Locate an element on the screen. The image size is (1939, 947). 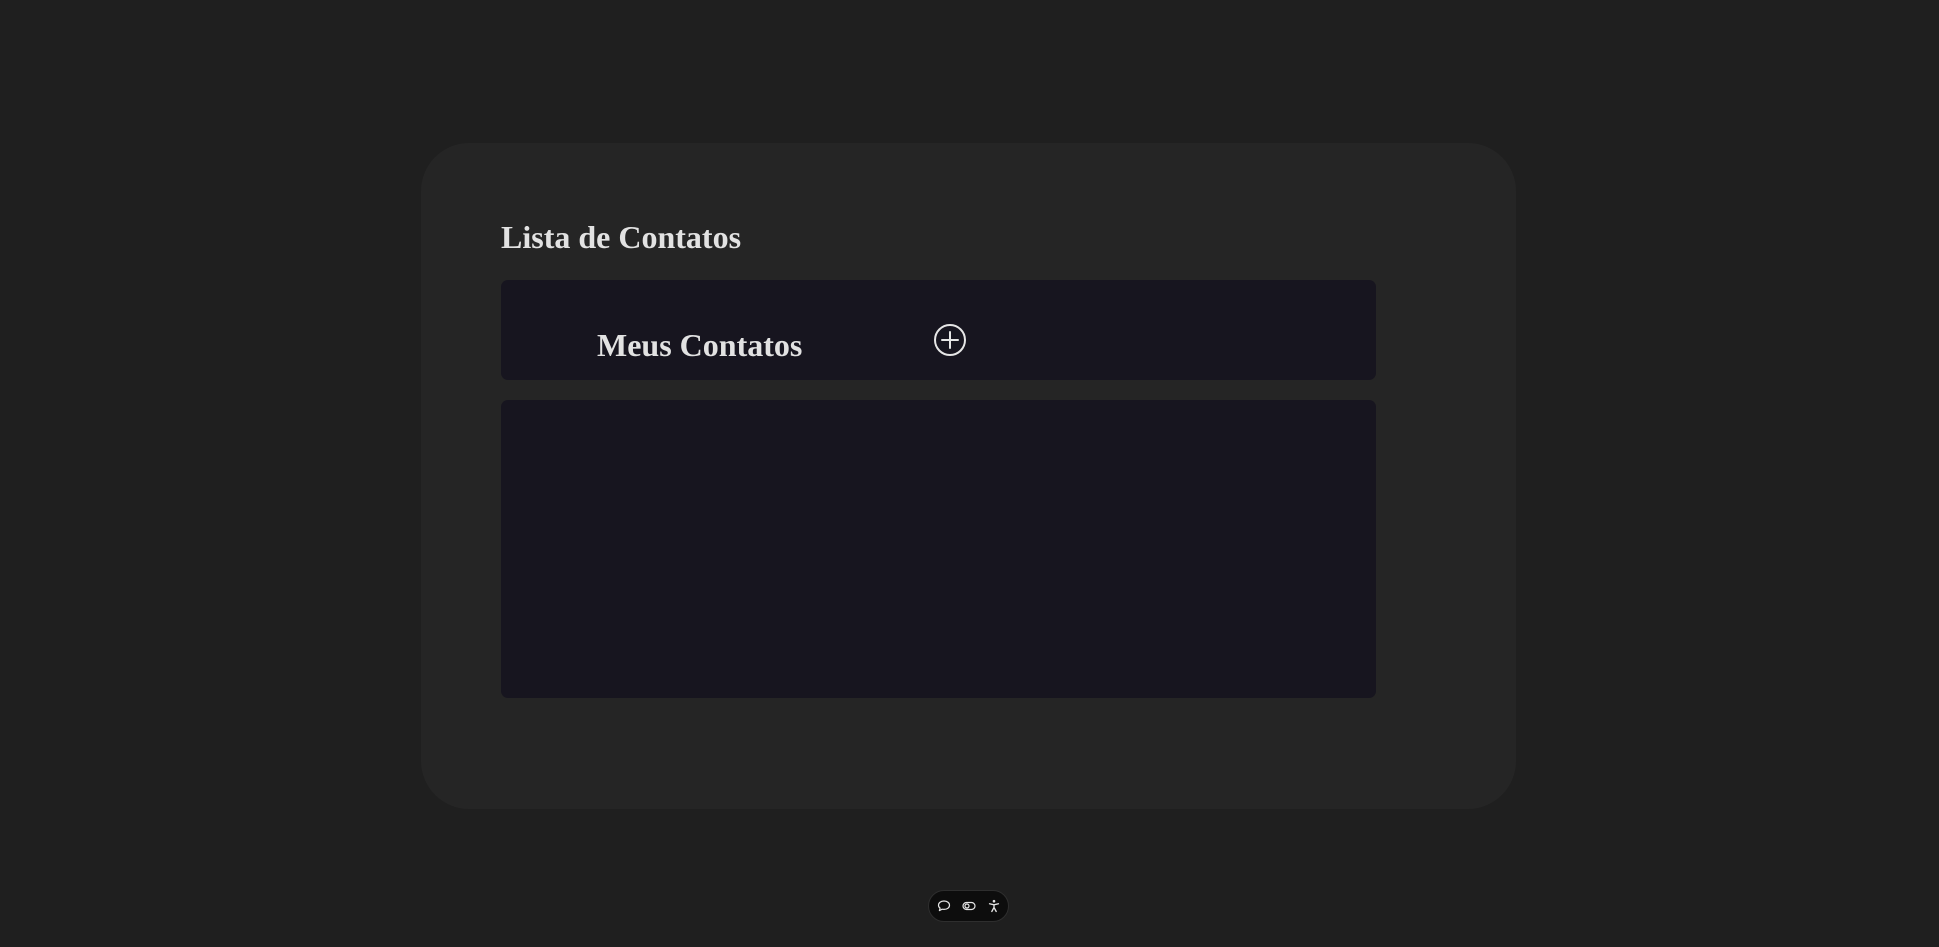
toggle-icon is located at coordinates (968, 906).